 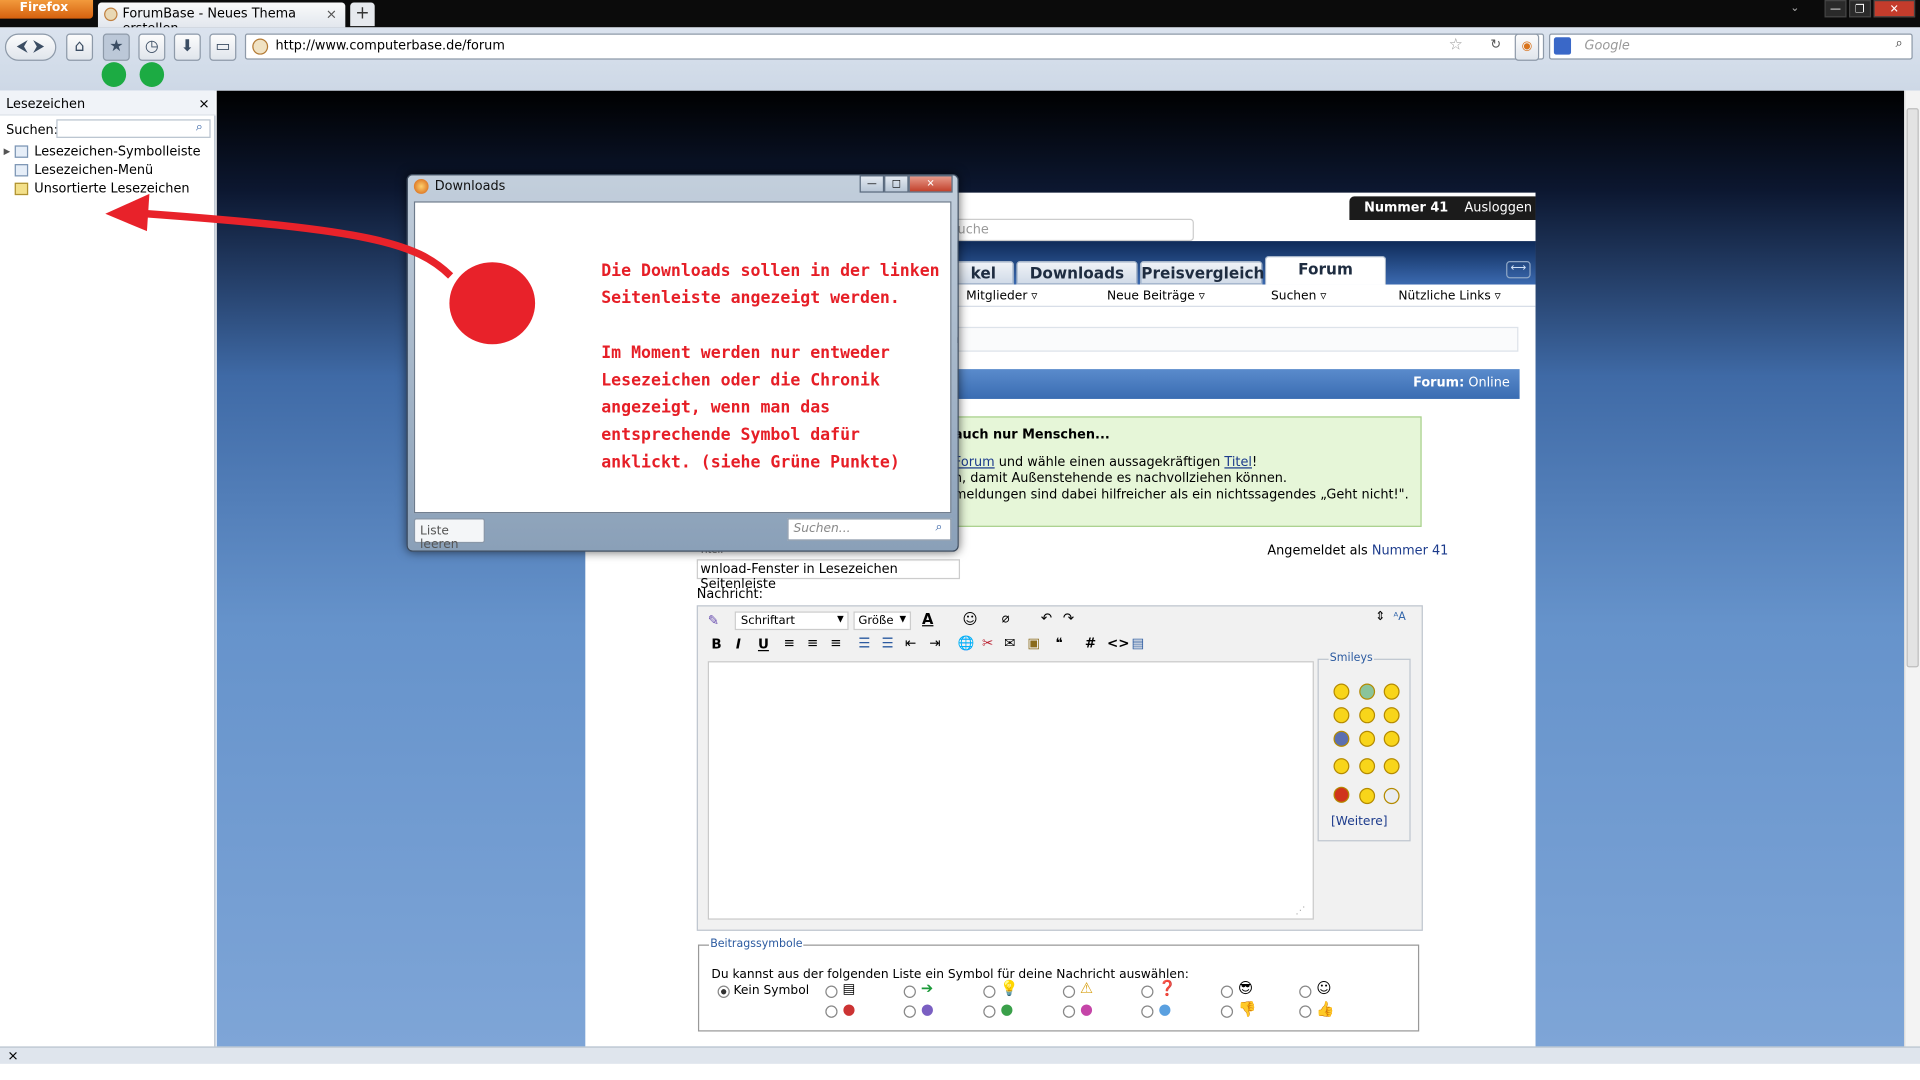 I want to click on red-arrow-line, so click(x=300, y=244).